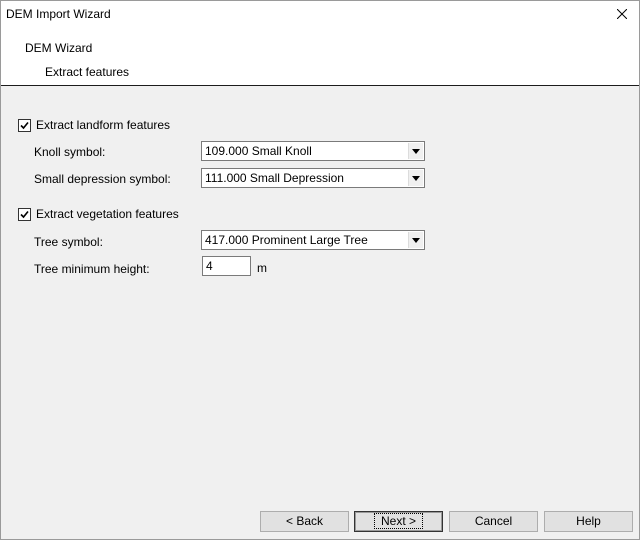 This screenshot has width=640, height=540. Describe the element at coordinates (320, 14) in the screenshot. I see `title-bar: DEM Import Wizard` at that location.